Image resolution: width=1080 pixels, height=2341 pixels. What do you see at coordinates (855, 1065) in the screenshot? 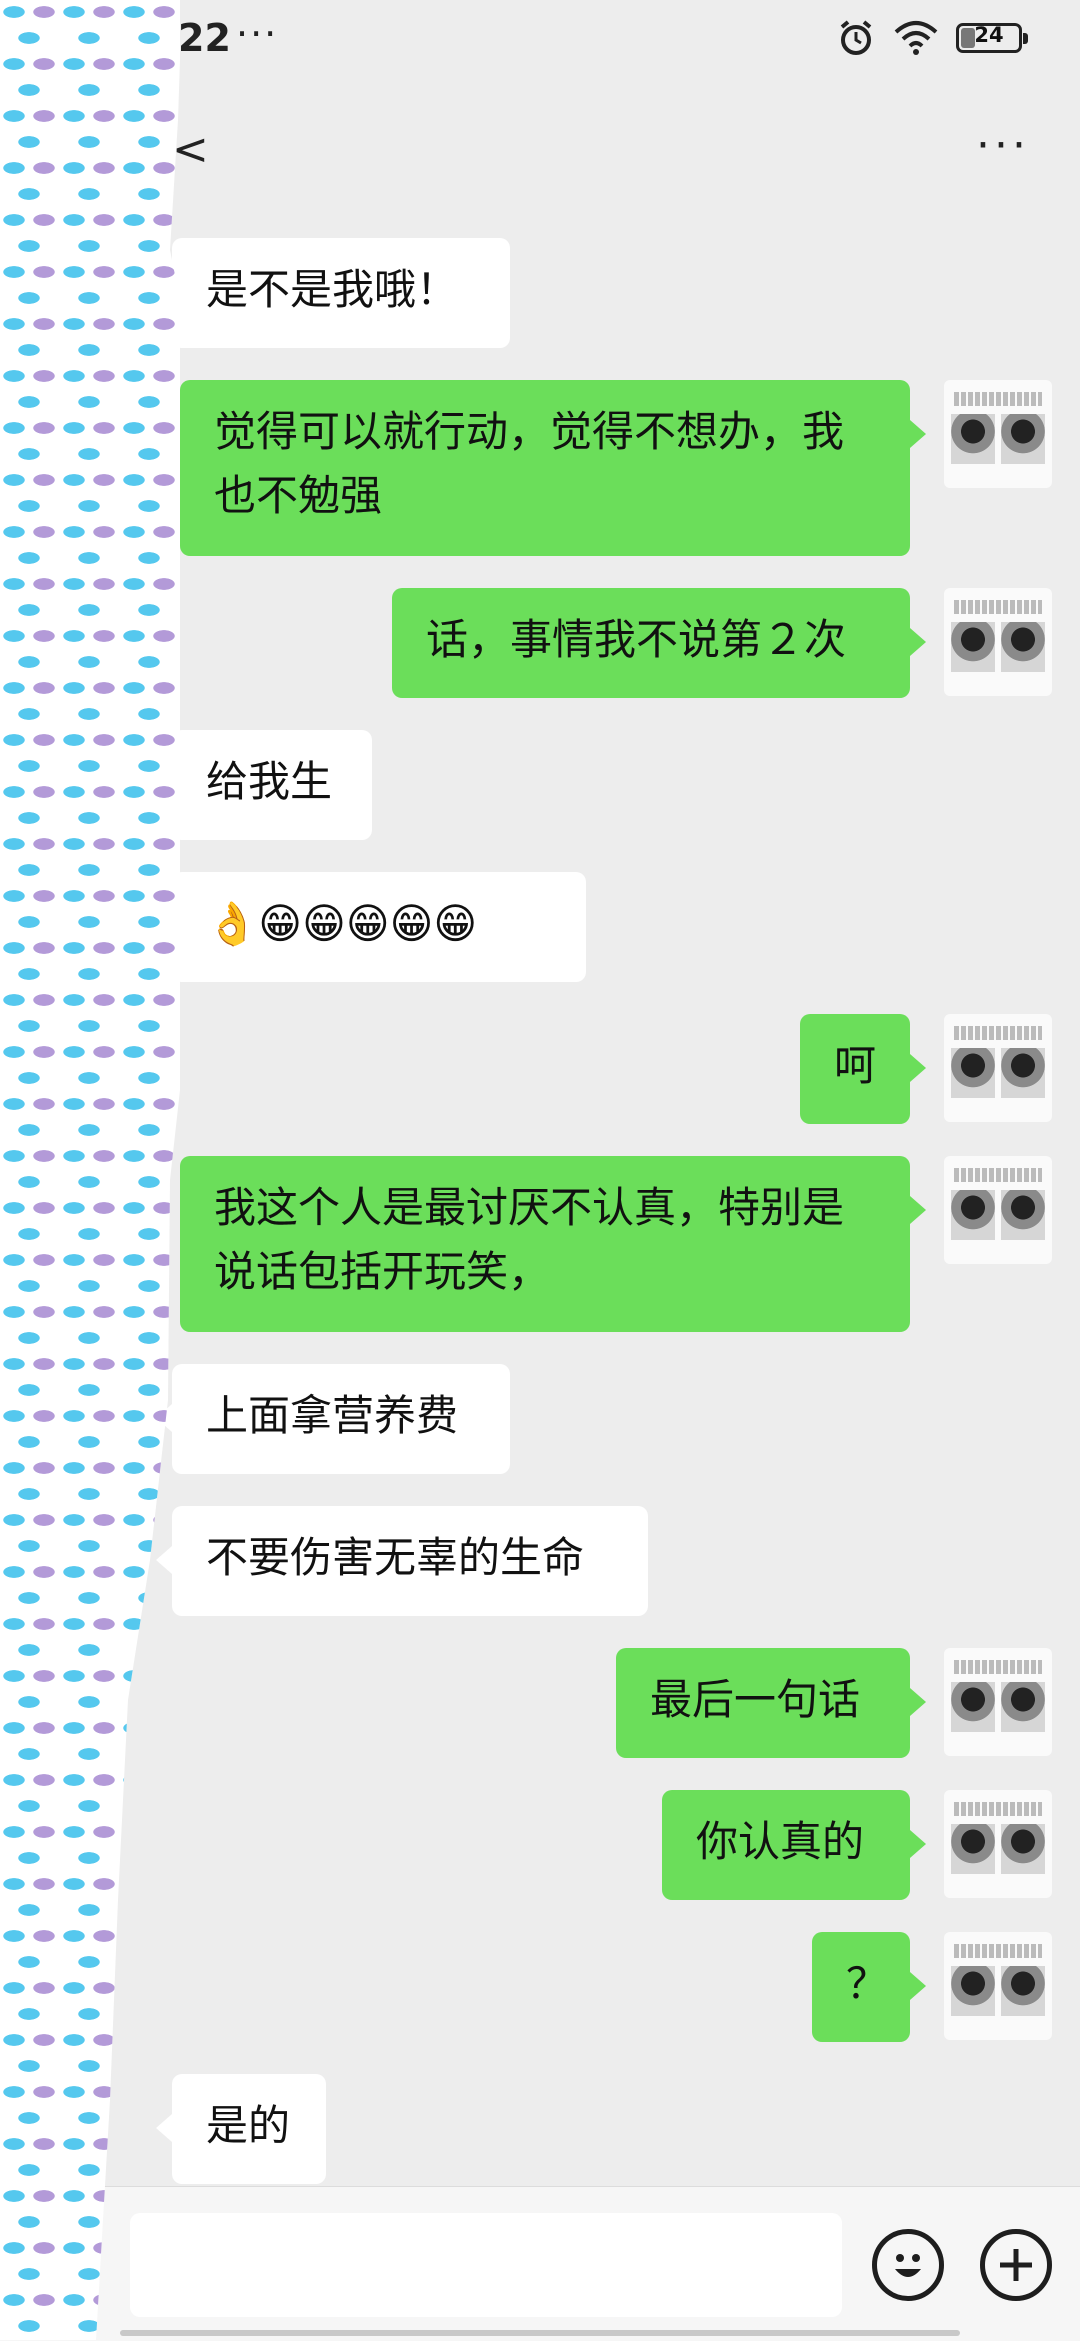
I see `message-text: 呵` at bounding box center [855, 1065].